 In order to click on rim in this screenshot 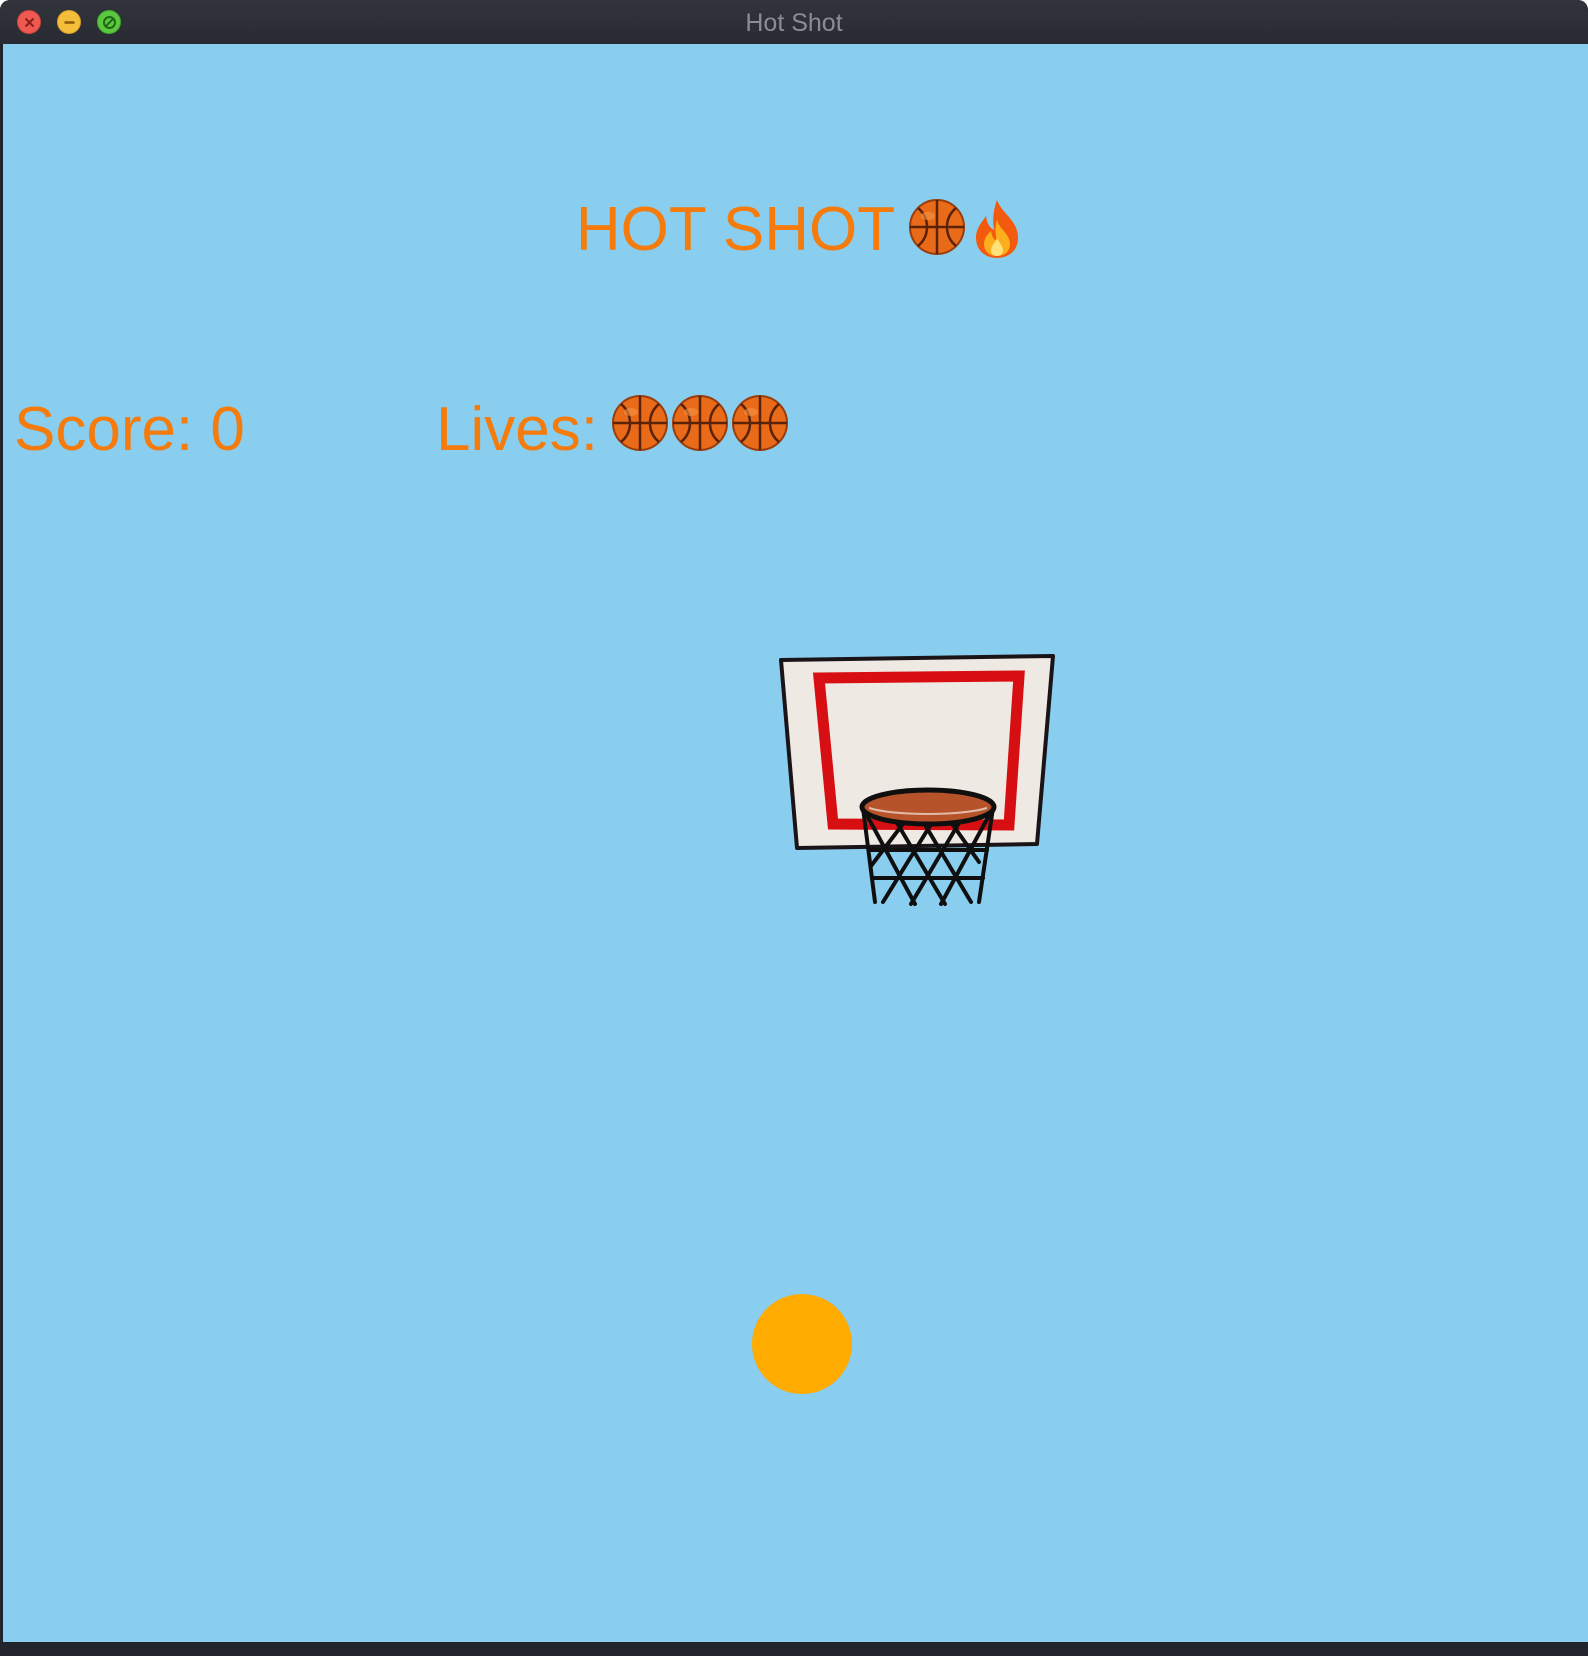, I will do `click(928, 807)`.